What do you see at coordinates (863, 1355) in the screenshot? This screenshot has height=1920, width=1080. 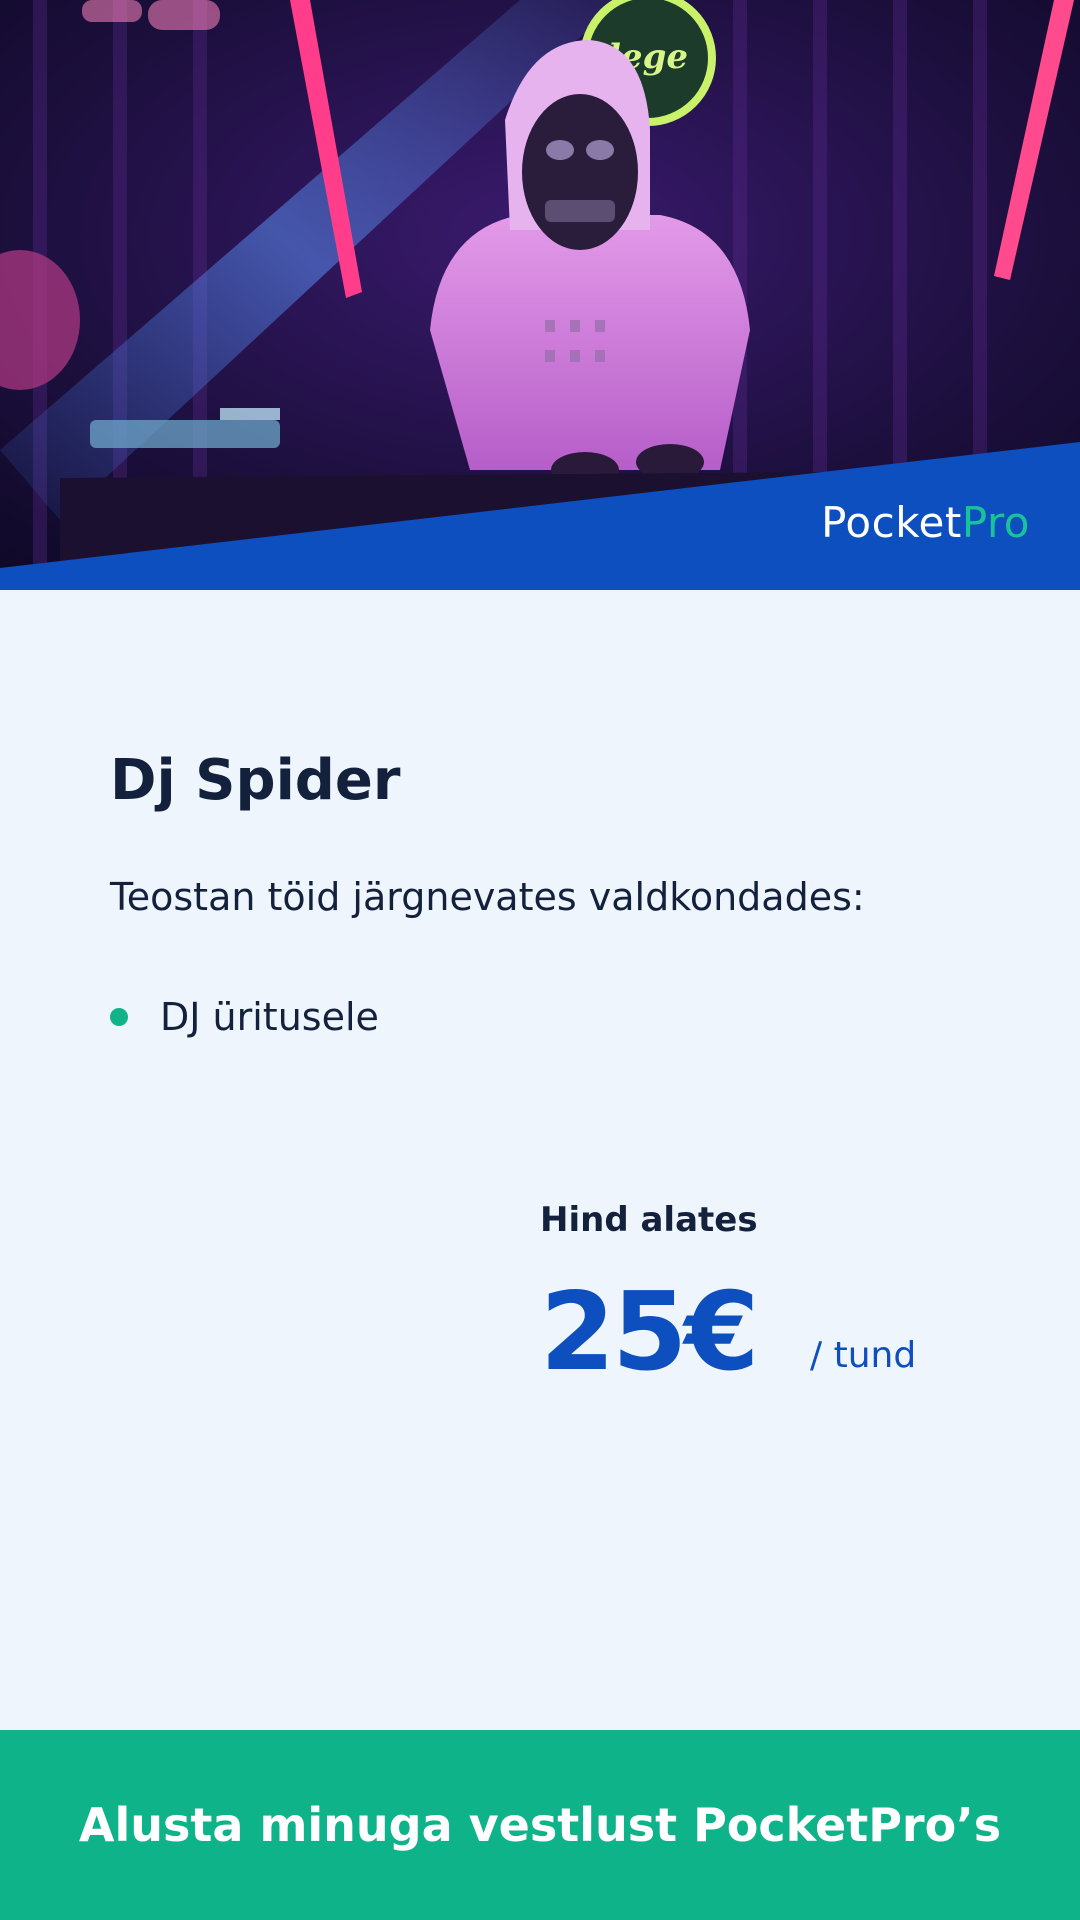 I see `price-unit: / tund` at bounding box center [863, 1355].